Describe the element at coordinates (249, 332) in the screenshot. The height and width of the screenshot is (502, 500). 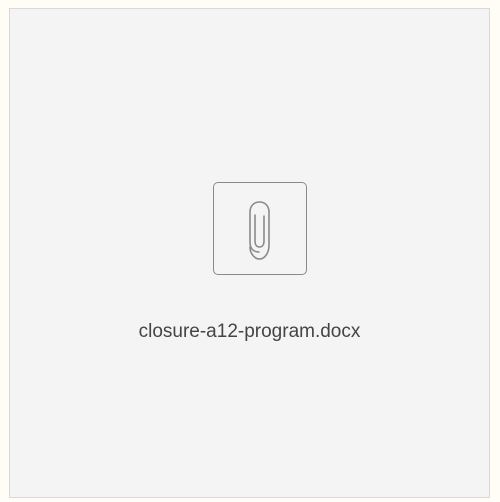
I see `attachment-file-name: closure-a12-program.docx` at that location.